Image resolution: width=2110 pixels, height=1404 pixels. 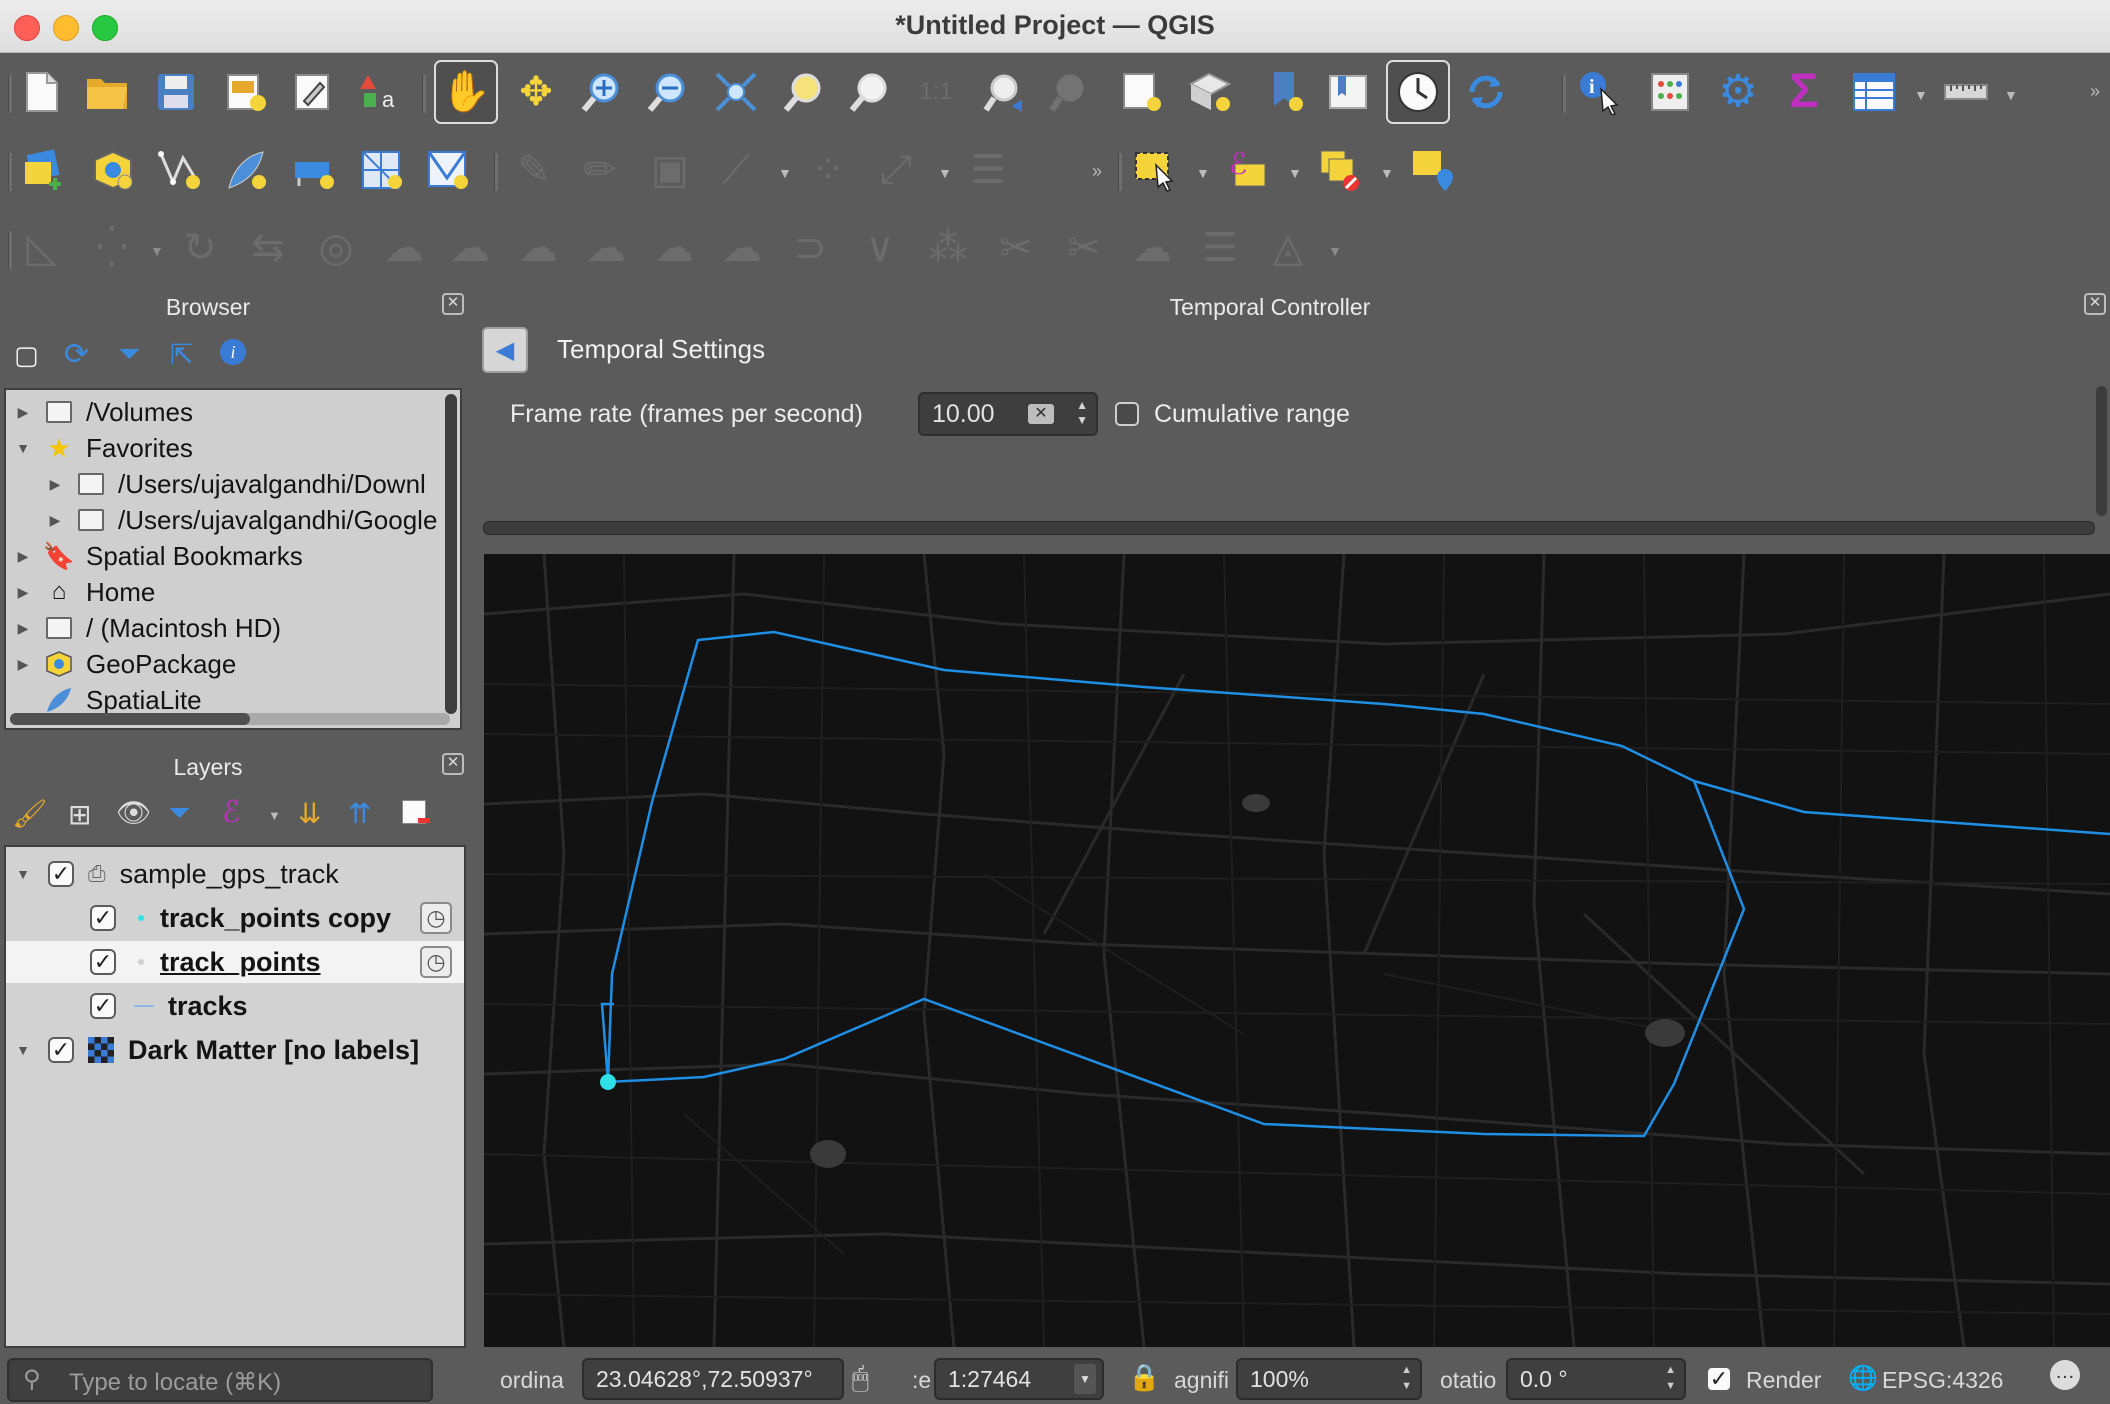 I want to click on save-layer-edits-button: ▣, so click(x=670, y=170).